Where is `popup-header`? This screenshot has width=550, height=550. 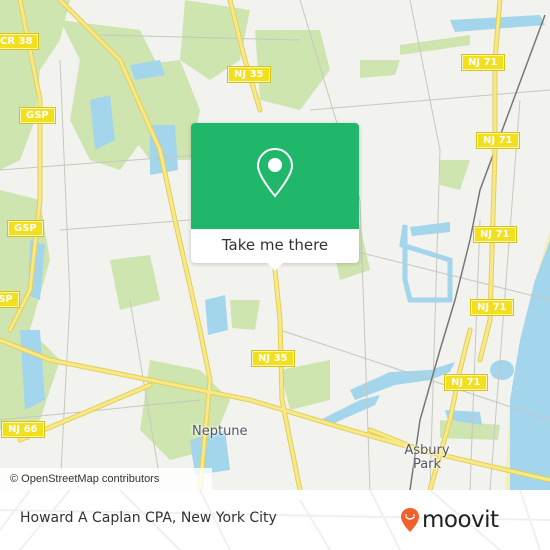 popup-header is located at coordinates (275, 176).